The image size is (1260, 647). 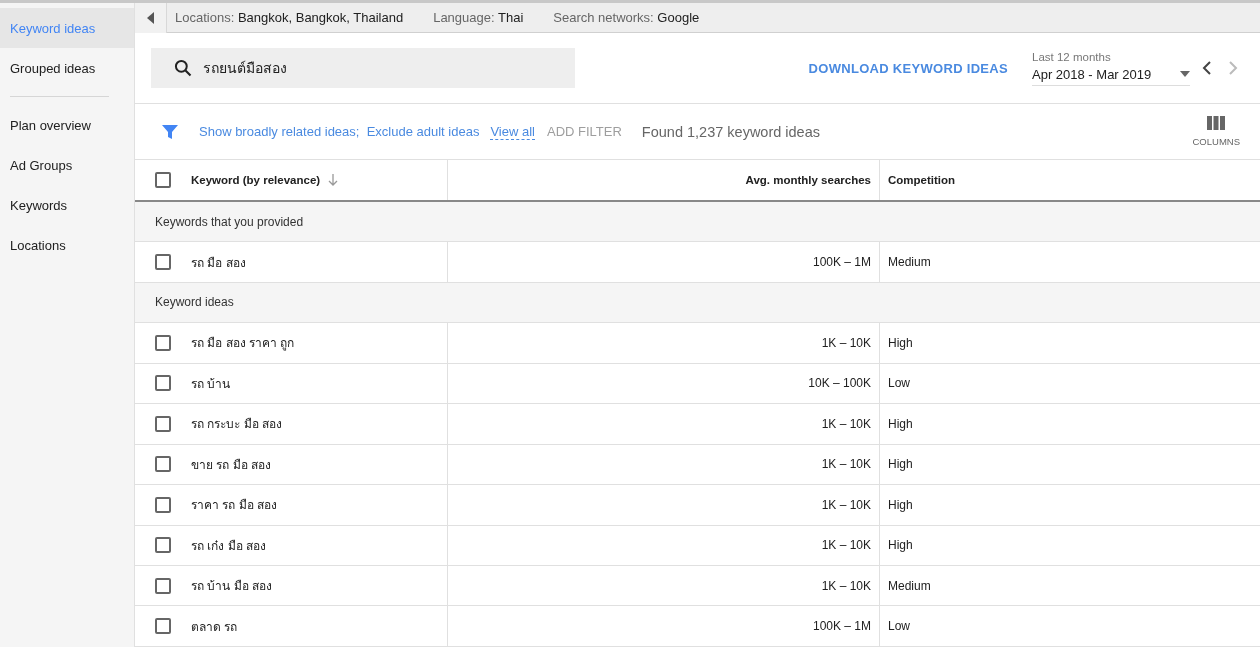 I want to click on chevron-left-icon, so click(x=1206, y=68).